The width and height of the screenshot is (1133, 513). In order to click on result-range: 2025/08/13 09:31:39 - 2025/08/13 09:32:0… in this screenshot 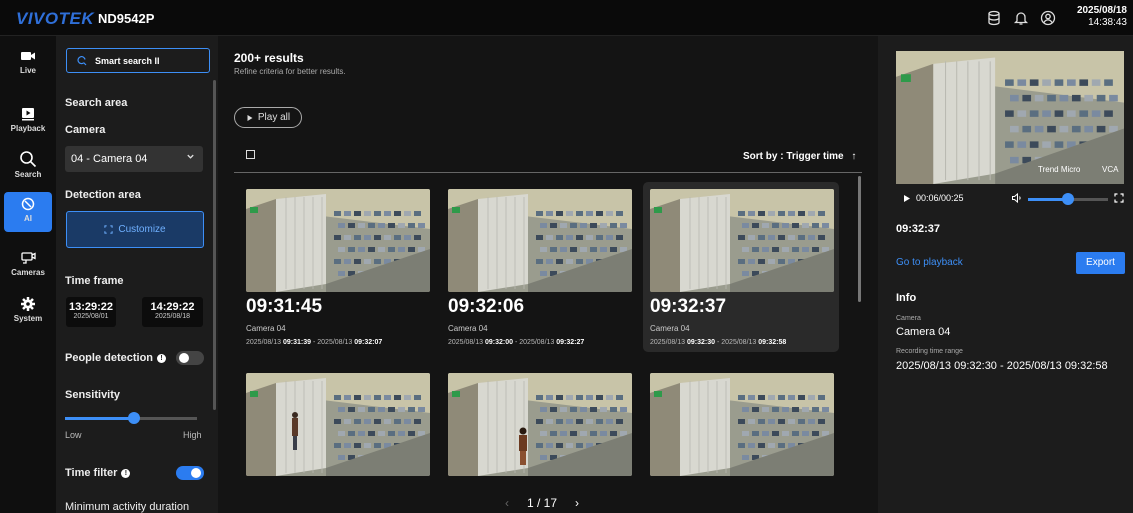, I will do `click(314, 342)`.